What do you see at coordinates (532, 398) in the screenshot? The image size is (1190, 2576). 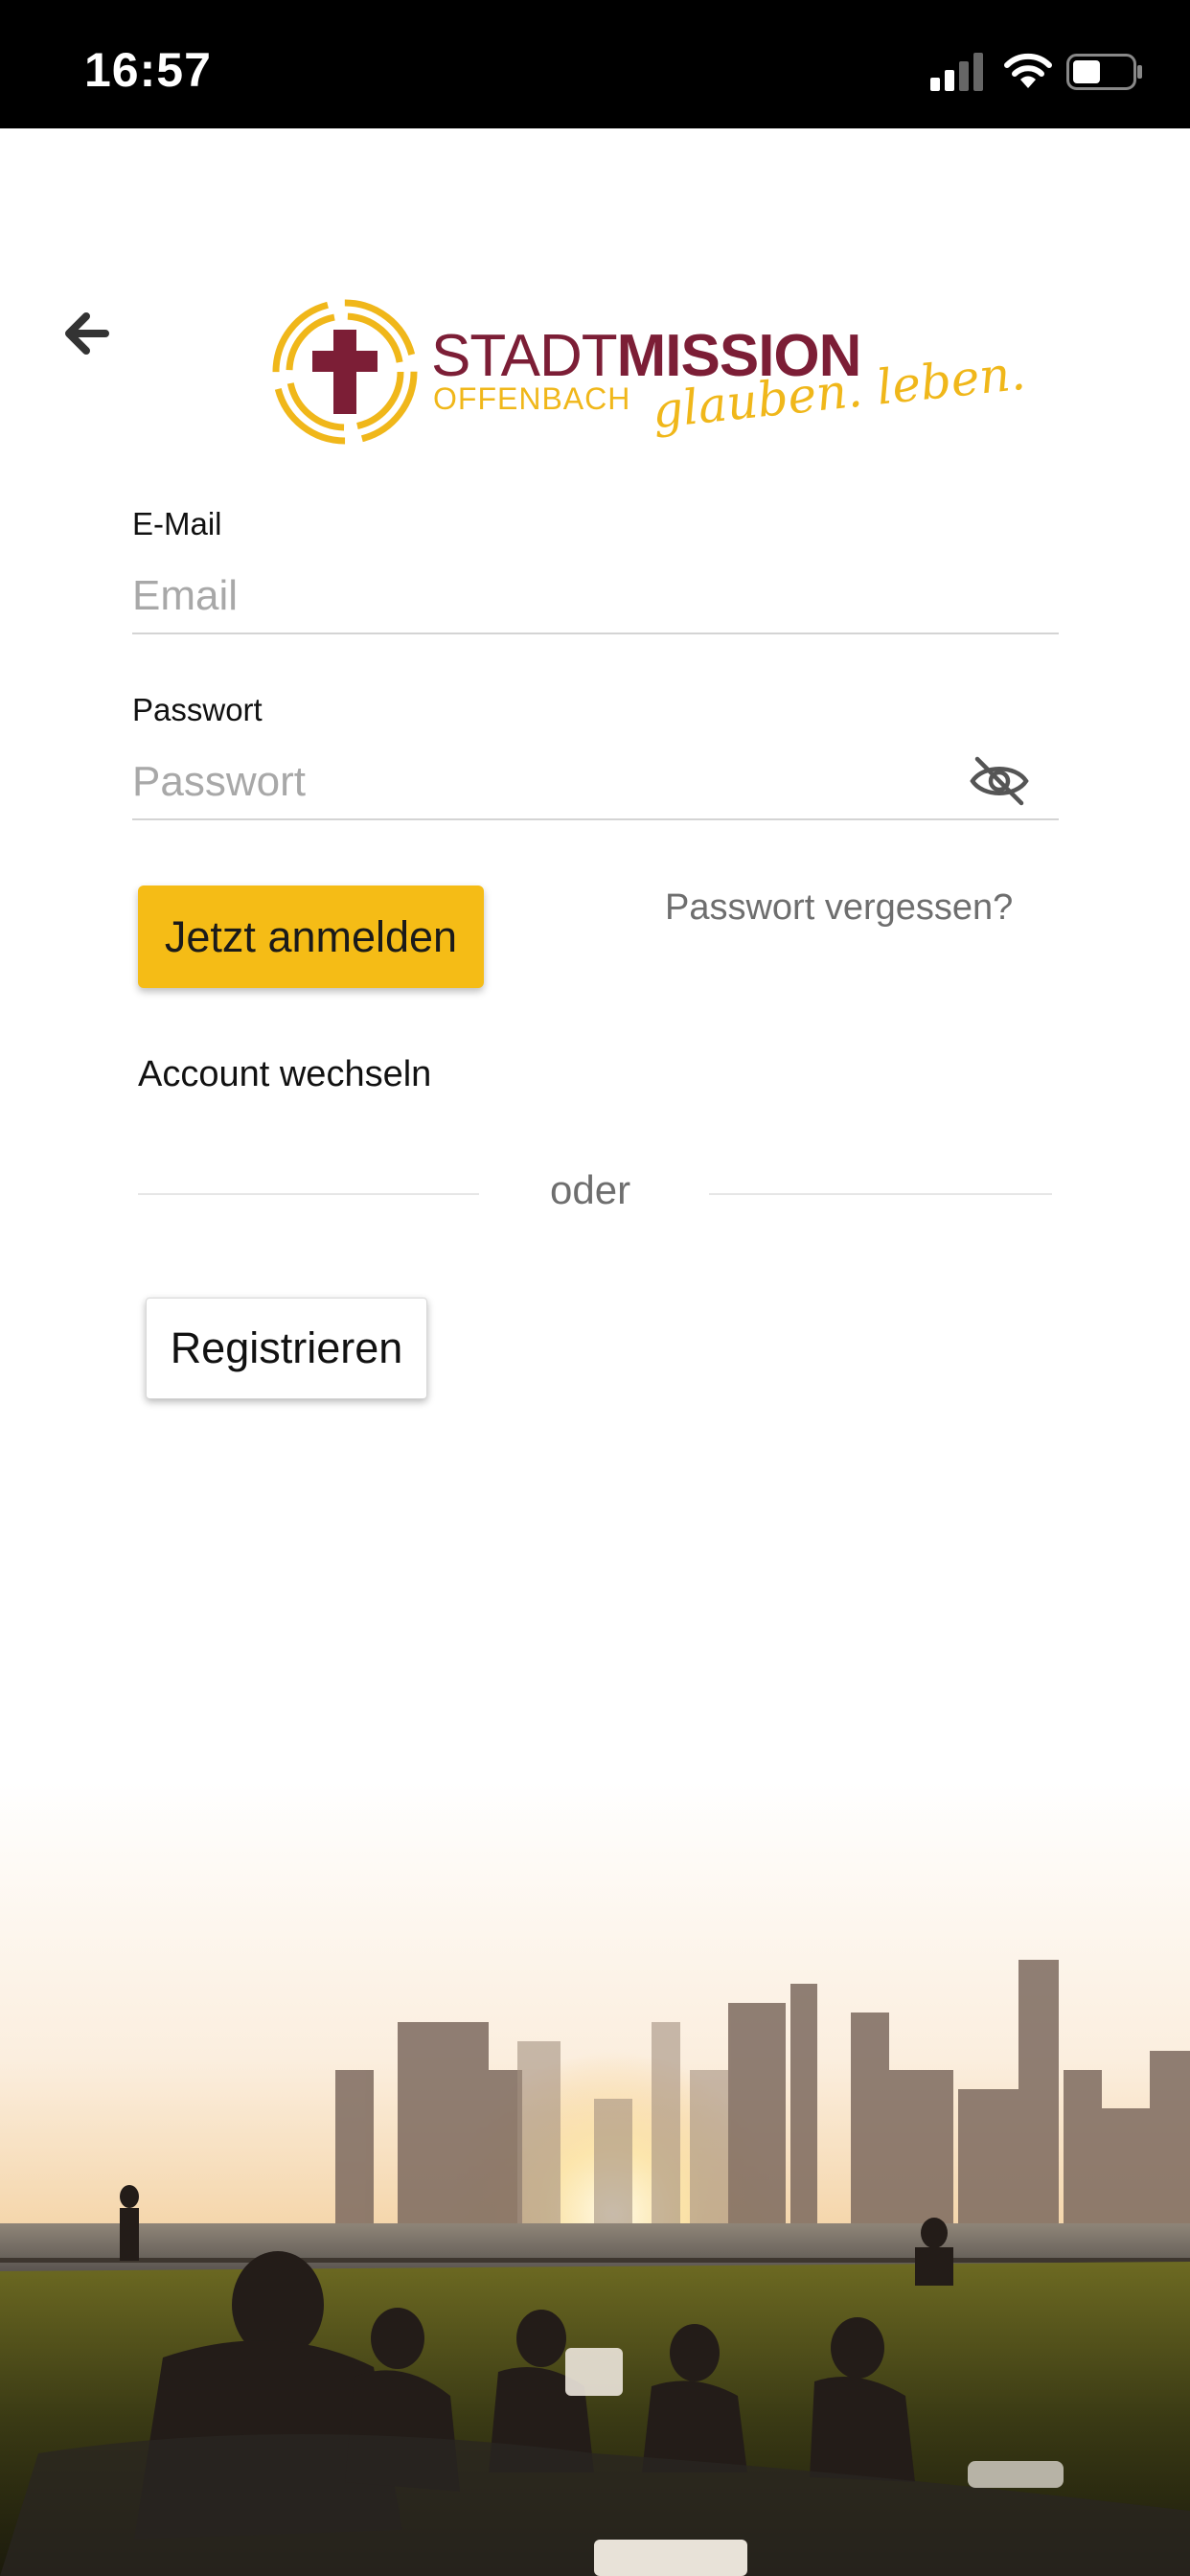 I see `logo-city: OFFENBACH` at bounding box center [532, 398].